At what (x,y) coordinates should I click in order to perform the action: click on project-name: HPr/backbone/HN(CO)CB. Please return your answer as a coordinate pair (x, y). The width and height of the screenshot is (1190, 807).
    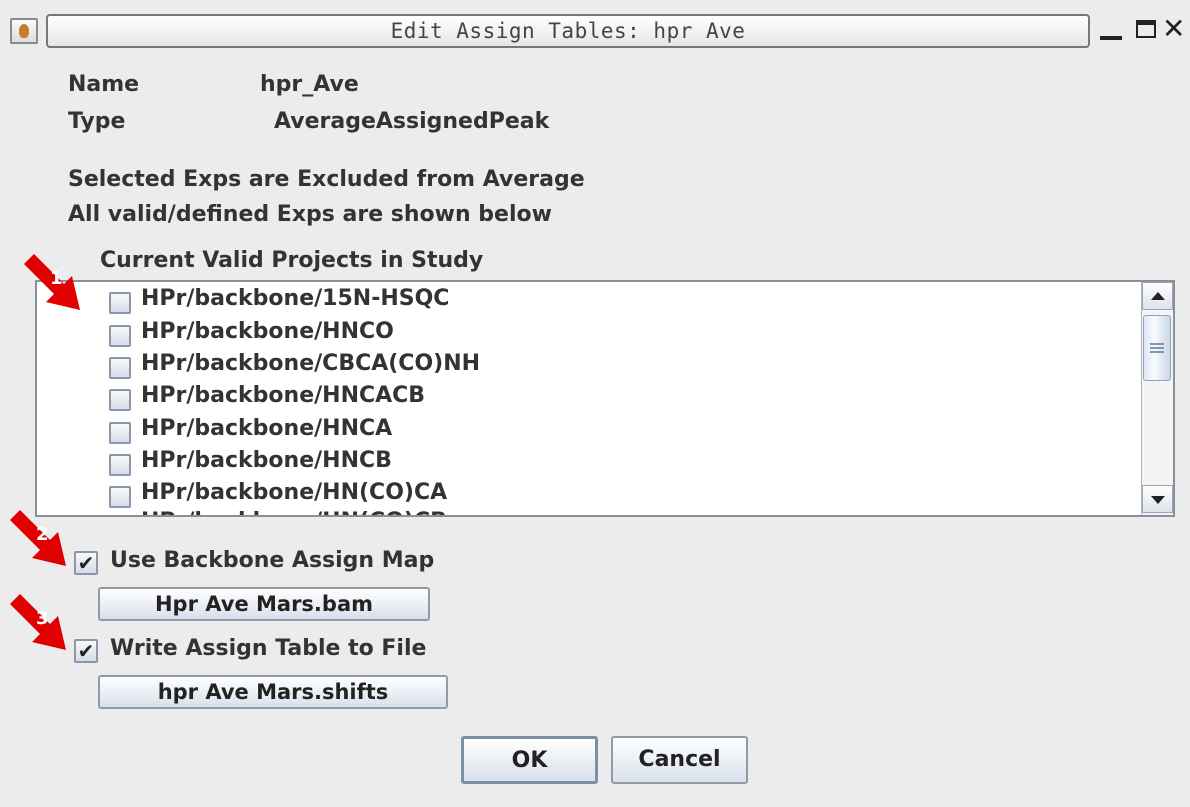
    Looking at the image, I should click on (294, 512).